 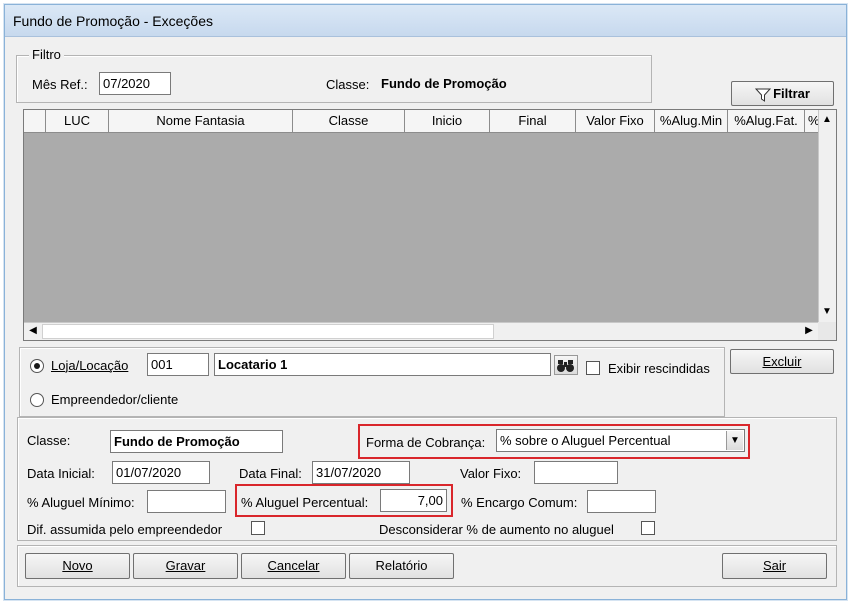 I want to click on relatorio-button-label: Relatório, so click(x=401, y=565).